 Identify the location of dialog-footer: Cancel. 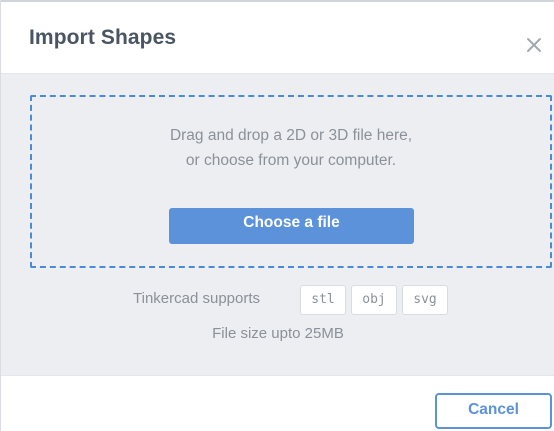
(277, 403).